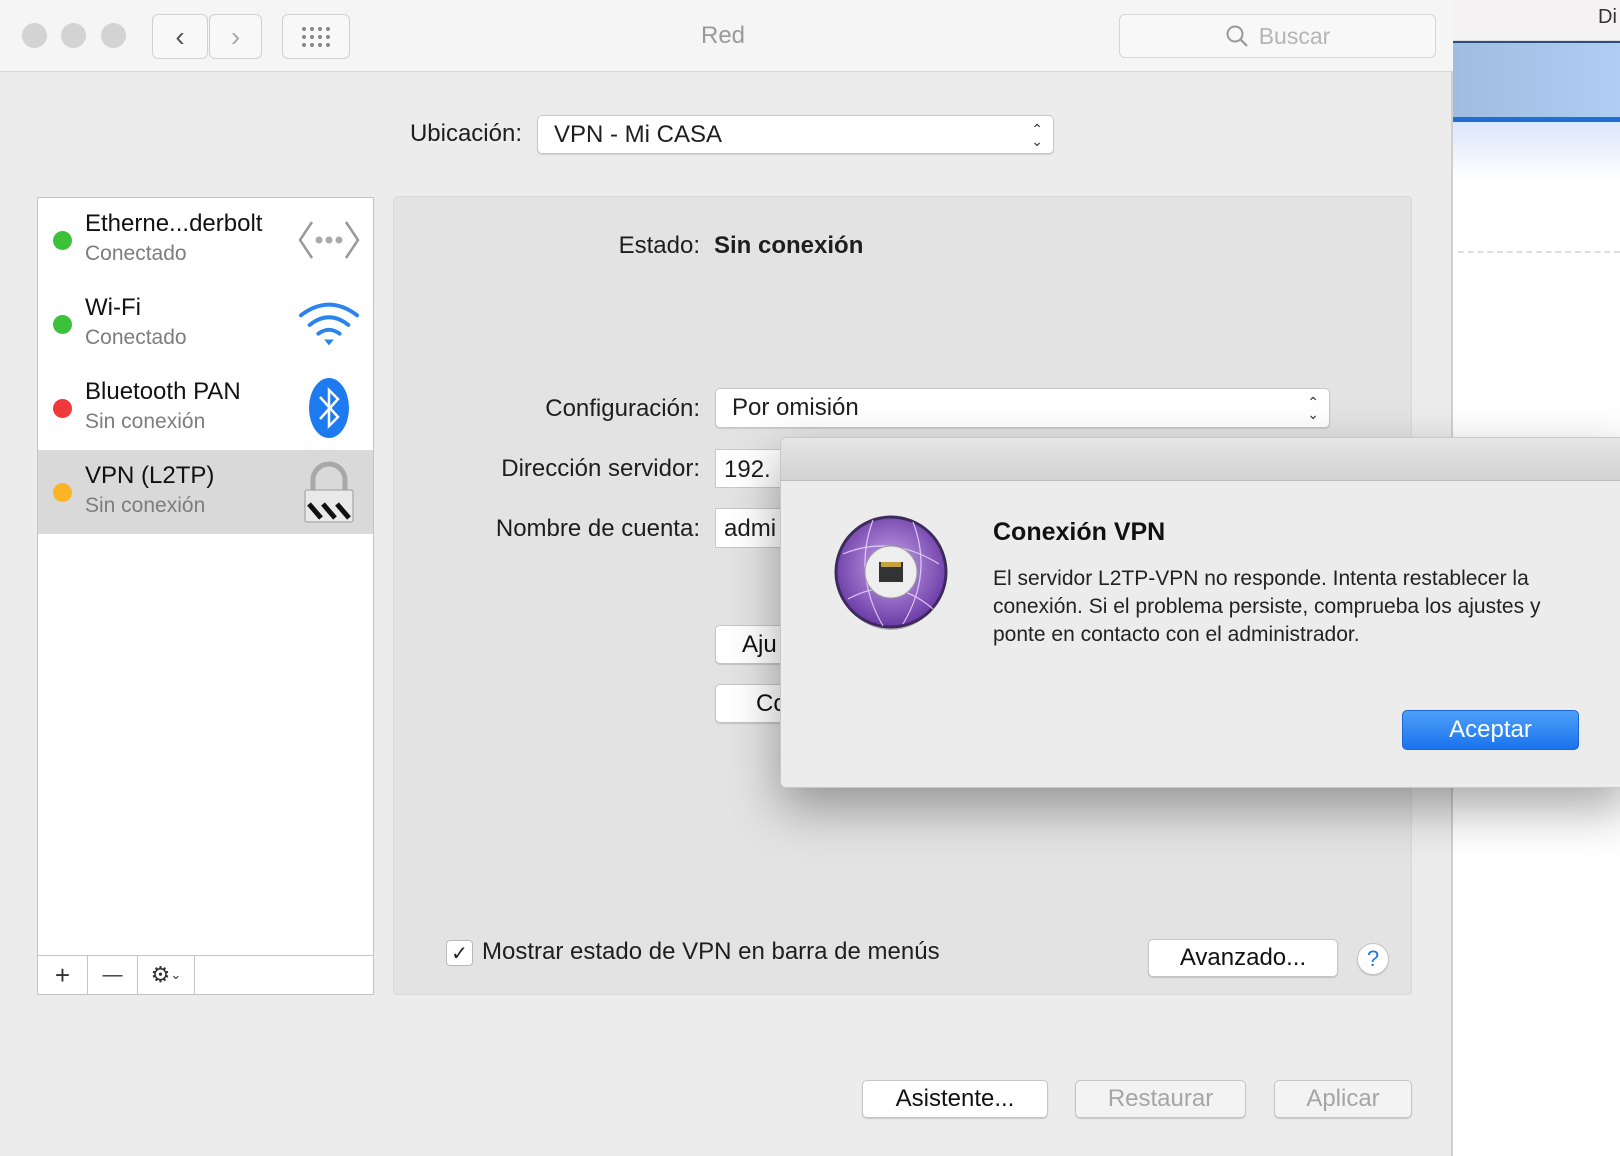 The height and width of the screenshot is (1156, 1620). Describe the element at coordinates (205, 240) in the screenshot. I see `service-row-ethernet: Etherne...derbolt Conectado` at that location.